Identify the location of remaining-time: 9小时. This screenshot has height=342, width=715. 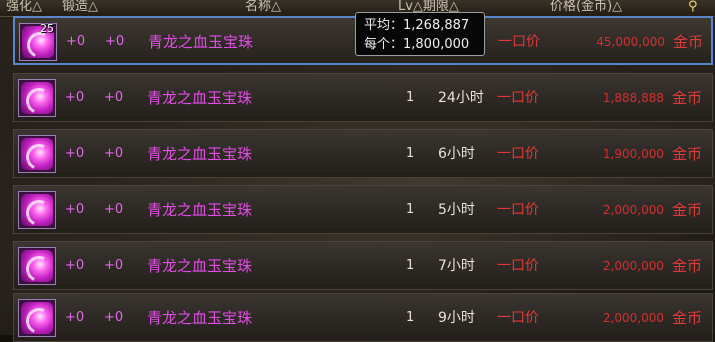
(456, 318).